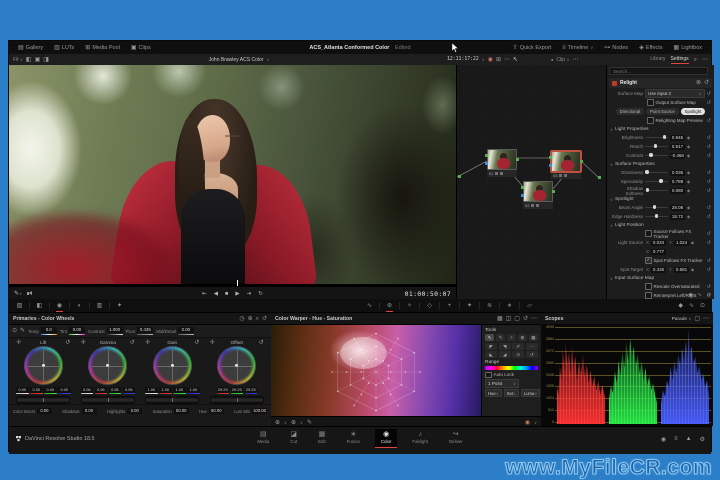  What do you see at coordinates (429, 305) in the screenshot?
I see `window-icon: ◇` at bounding box center [429, 305].